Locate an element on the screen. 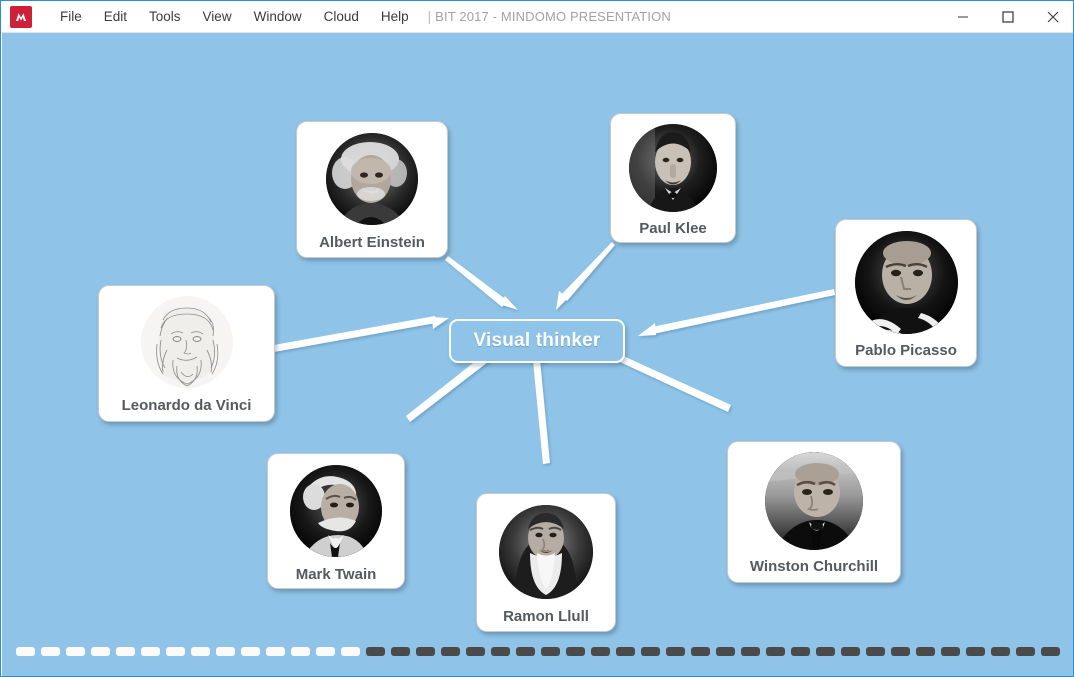  presentation-progress-bar is located at coordinates (537, 651).